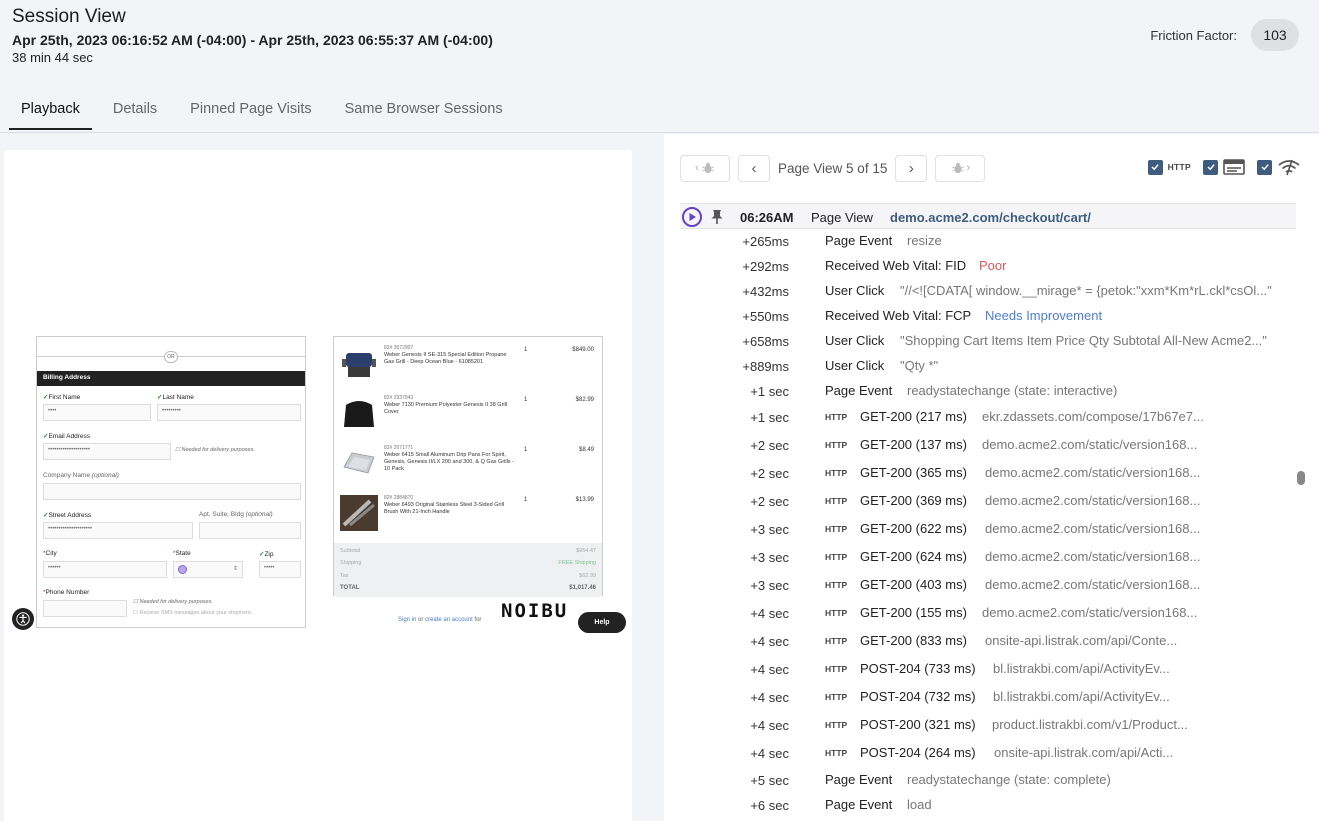 This screenshot has height=821, width=1319. What do you see at coordinates (988, 366) in the screenshot?
I see `event-row: +889ms User Click "Qty *"` at bounding box center [988, 366].